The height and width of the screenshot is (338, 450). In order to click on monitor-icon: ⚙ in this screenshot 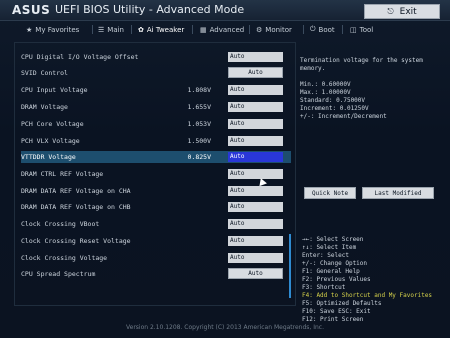, I will do `click(259, 29)`.